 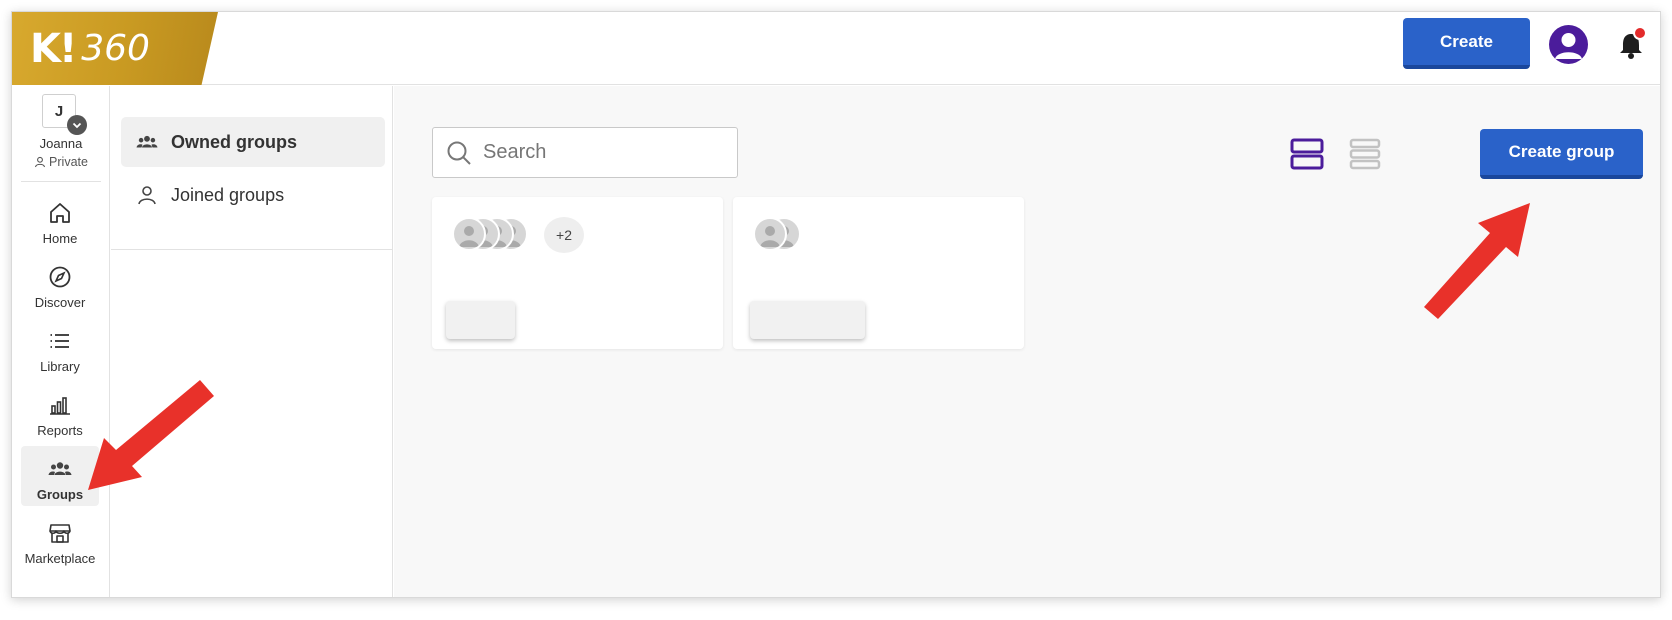 I want to click on sidebar-item-label: Discover, so click(x=60, y=302).